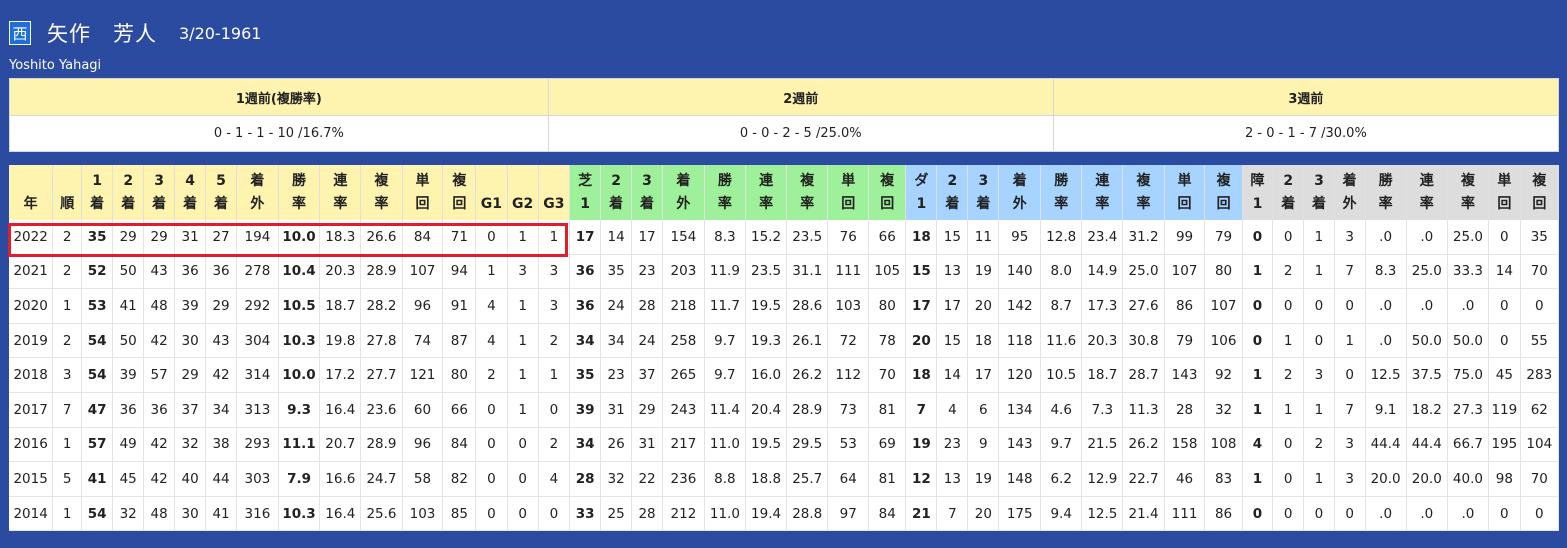 Image resolution: width=1567 pixels, height=548 pixels. What do you see at coordinates (807, 272) in the screenshot?
I see `table-cell: 31.1` at bounding box center [807, 272].